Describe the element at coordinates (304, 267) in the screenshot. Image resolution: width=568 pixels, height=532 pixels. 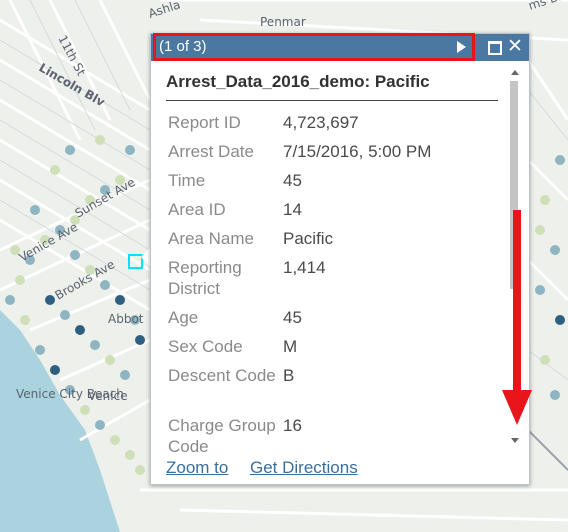
I see `attribute-value: 1,414` at that location.